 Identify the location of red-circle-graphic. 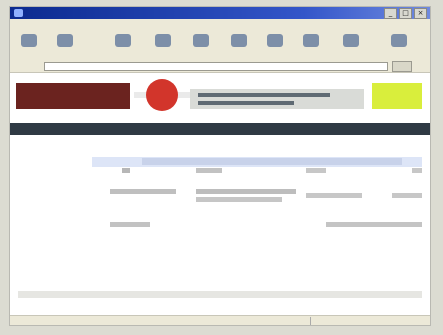
(162, 95).